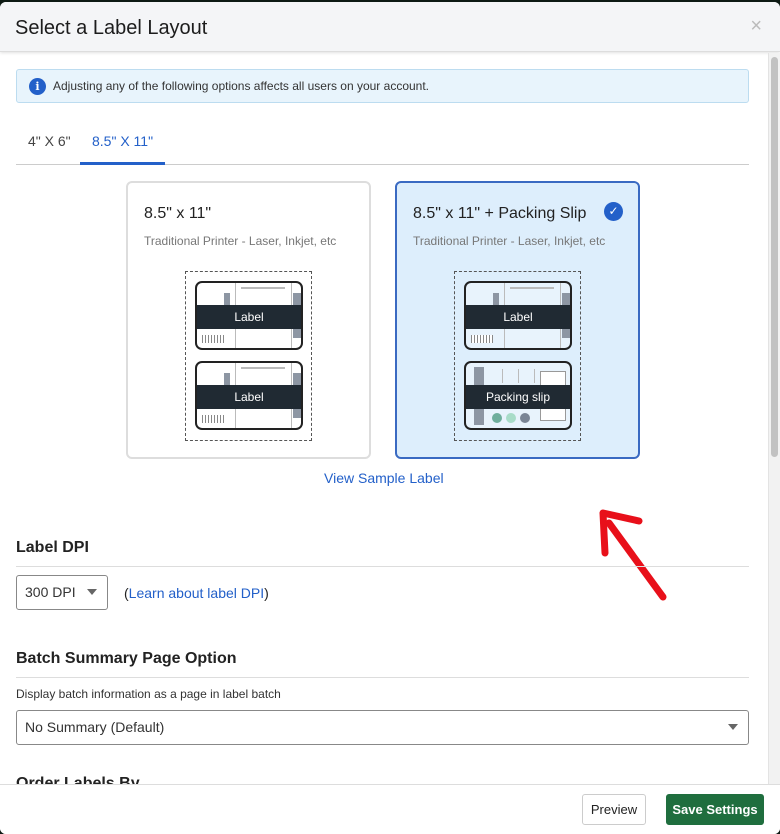  What do you see at coordinates (715, 809) in the screenshot?
I see `save-settings-button: Save Settings` at bounding box center [715, 809].